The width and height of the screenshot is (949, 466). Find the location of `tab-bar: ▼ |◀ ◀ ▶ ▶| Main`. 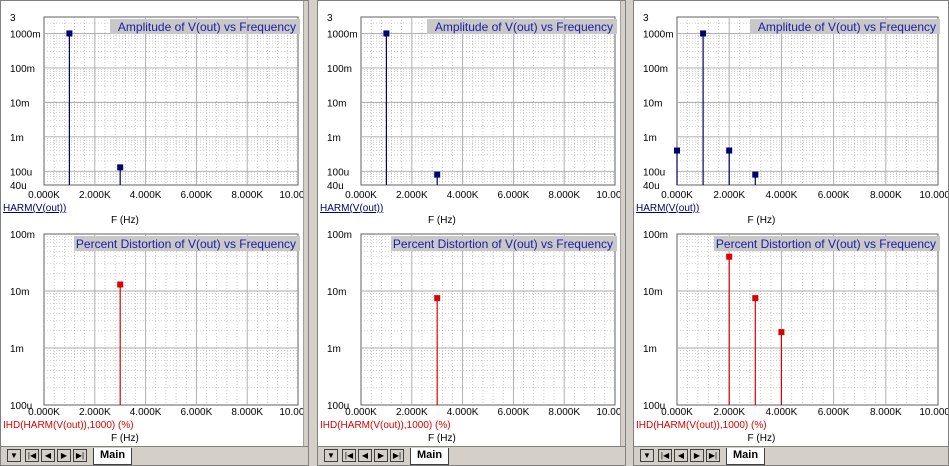

tab-bar: ▼ |◀ ◀ ▶ ▶| Main is located at coordinates (471, 455).